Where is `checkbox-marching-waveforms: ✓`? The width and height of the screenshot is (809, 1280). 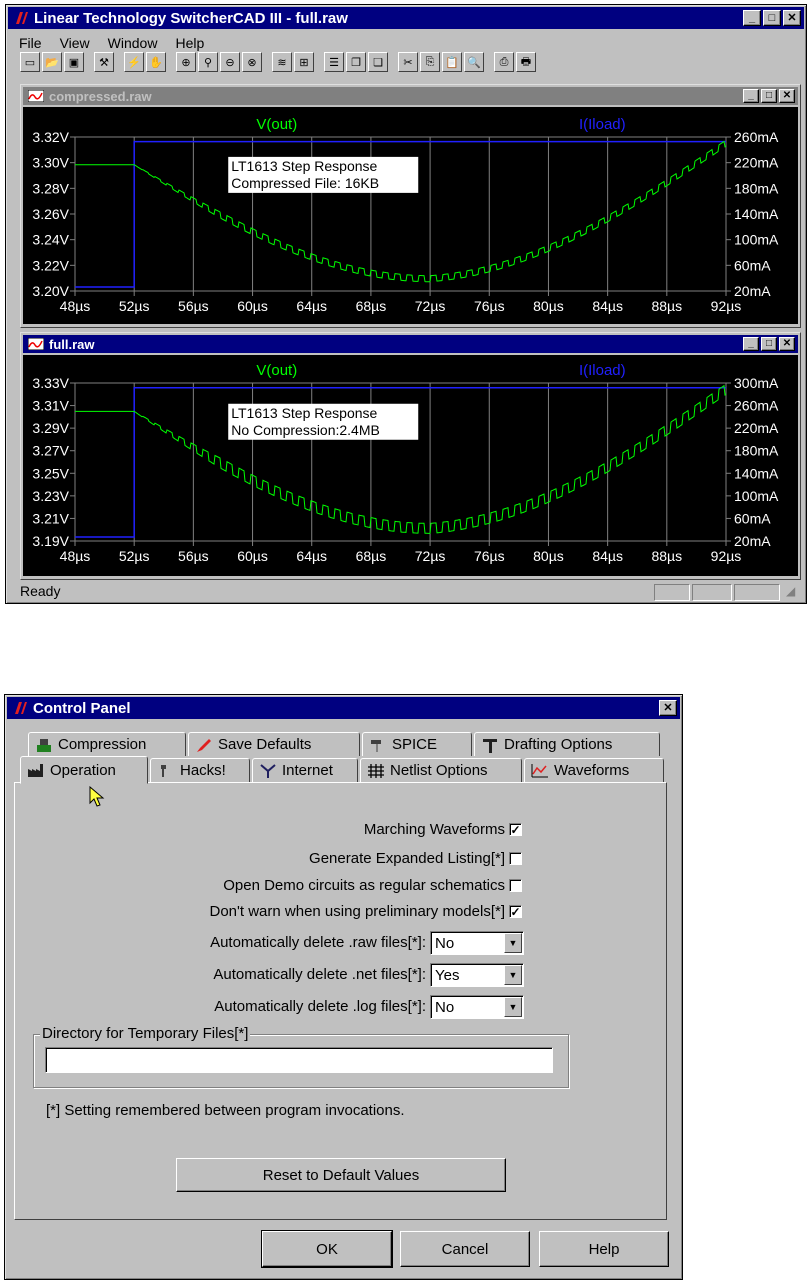
checkbox-marching-waveforms: ✓ is located at coordinates (515, 829).